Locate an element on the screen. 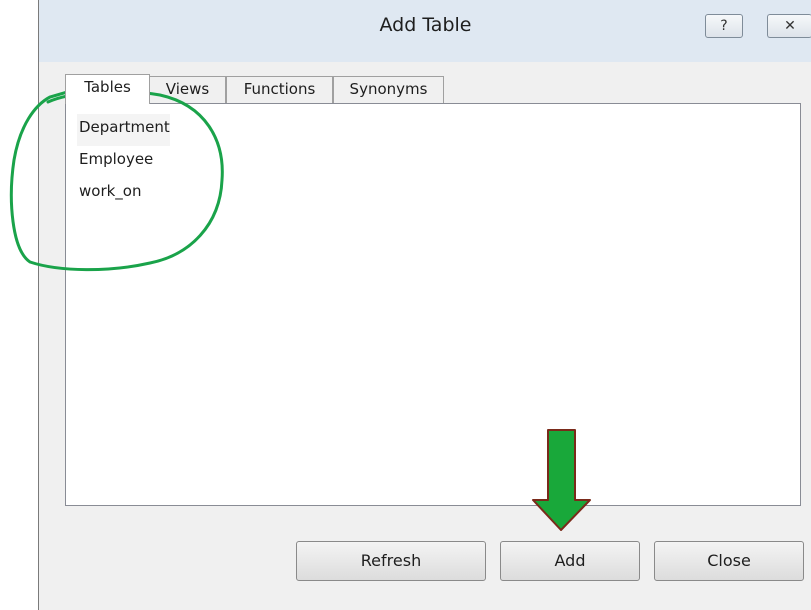 This screenshot has width=811, height=610. tab-functions: Functions is located at coordinates (279, 89).